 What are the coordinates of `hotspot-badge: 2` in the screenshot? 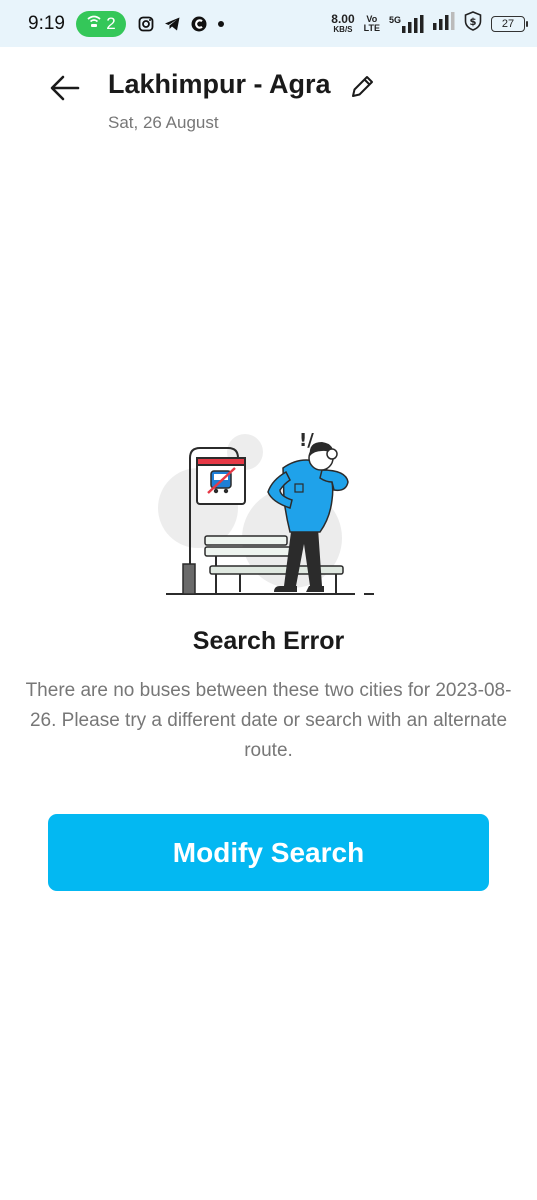 It's located at (101, 23).